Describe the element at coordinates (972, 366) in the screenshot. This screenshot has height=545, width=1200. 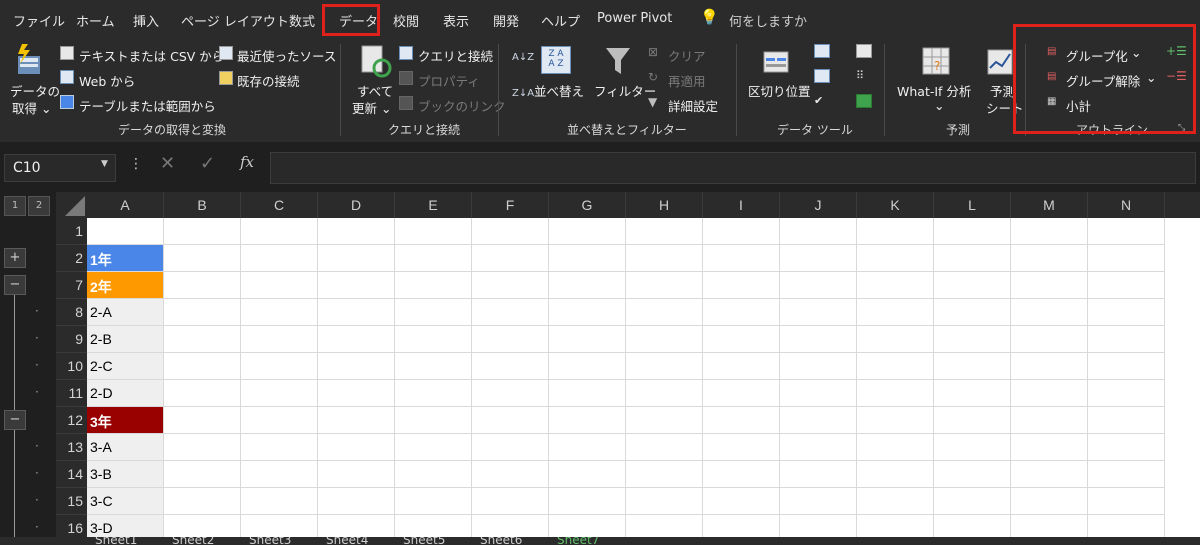
I see `cell-l10` at that location.